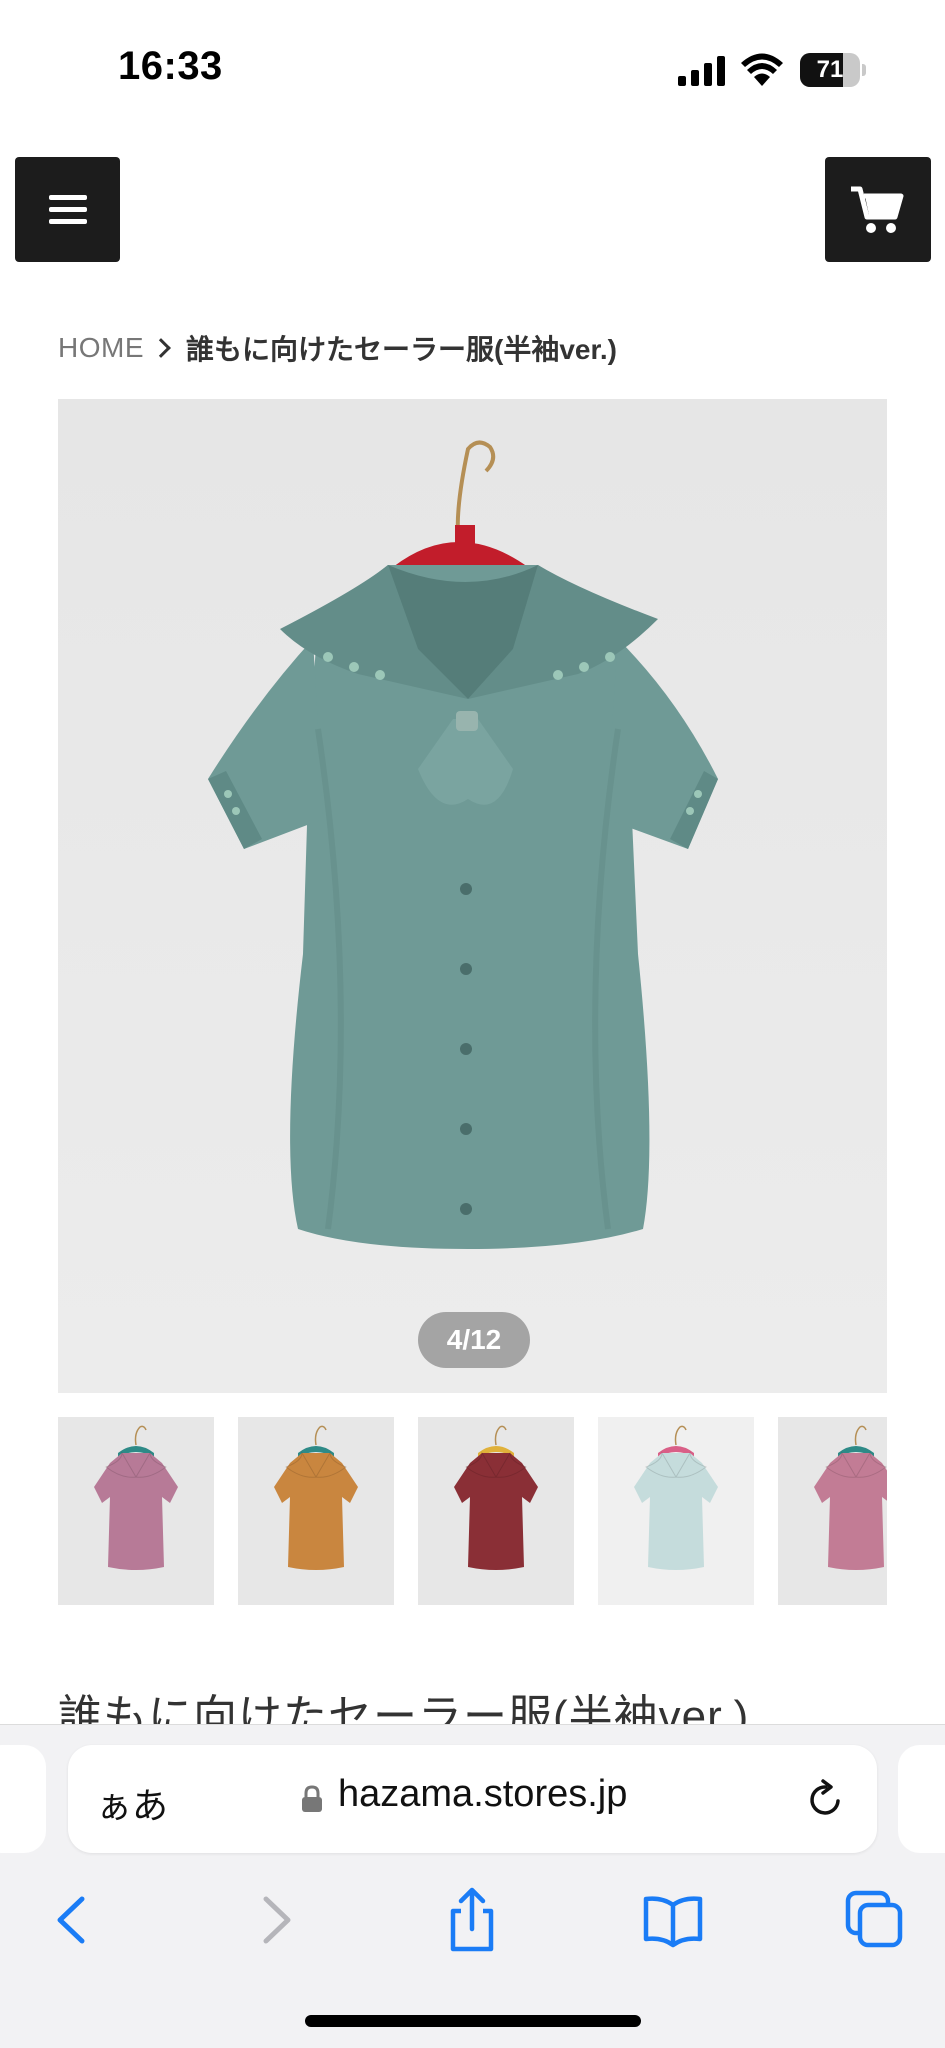  Describe the element at coordinates (401, 349) in the screenshot. I see `breadcrumb-current: 誰もに向けたセーラー服(半袖ver.)` at that location.